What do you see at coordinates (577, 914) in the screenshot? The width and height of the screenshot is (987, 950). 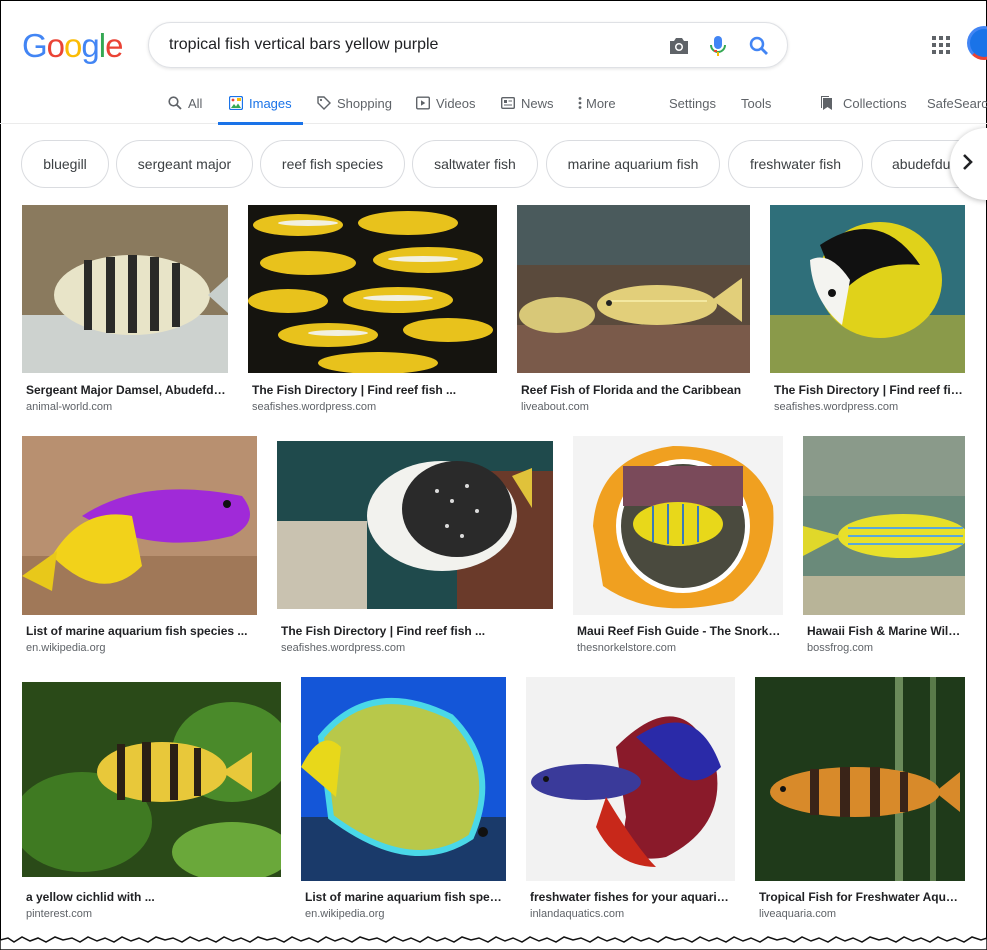 I see `result-source: inlandaquatics.com` at bounding box center [577, 914].